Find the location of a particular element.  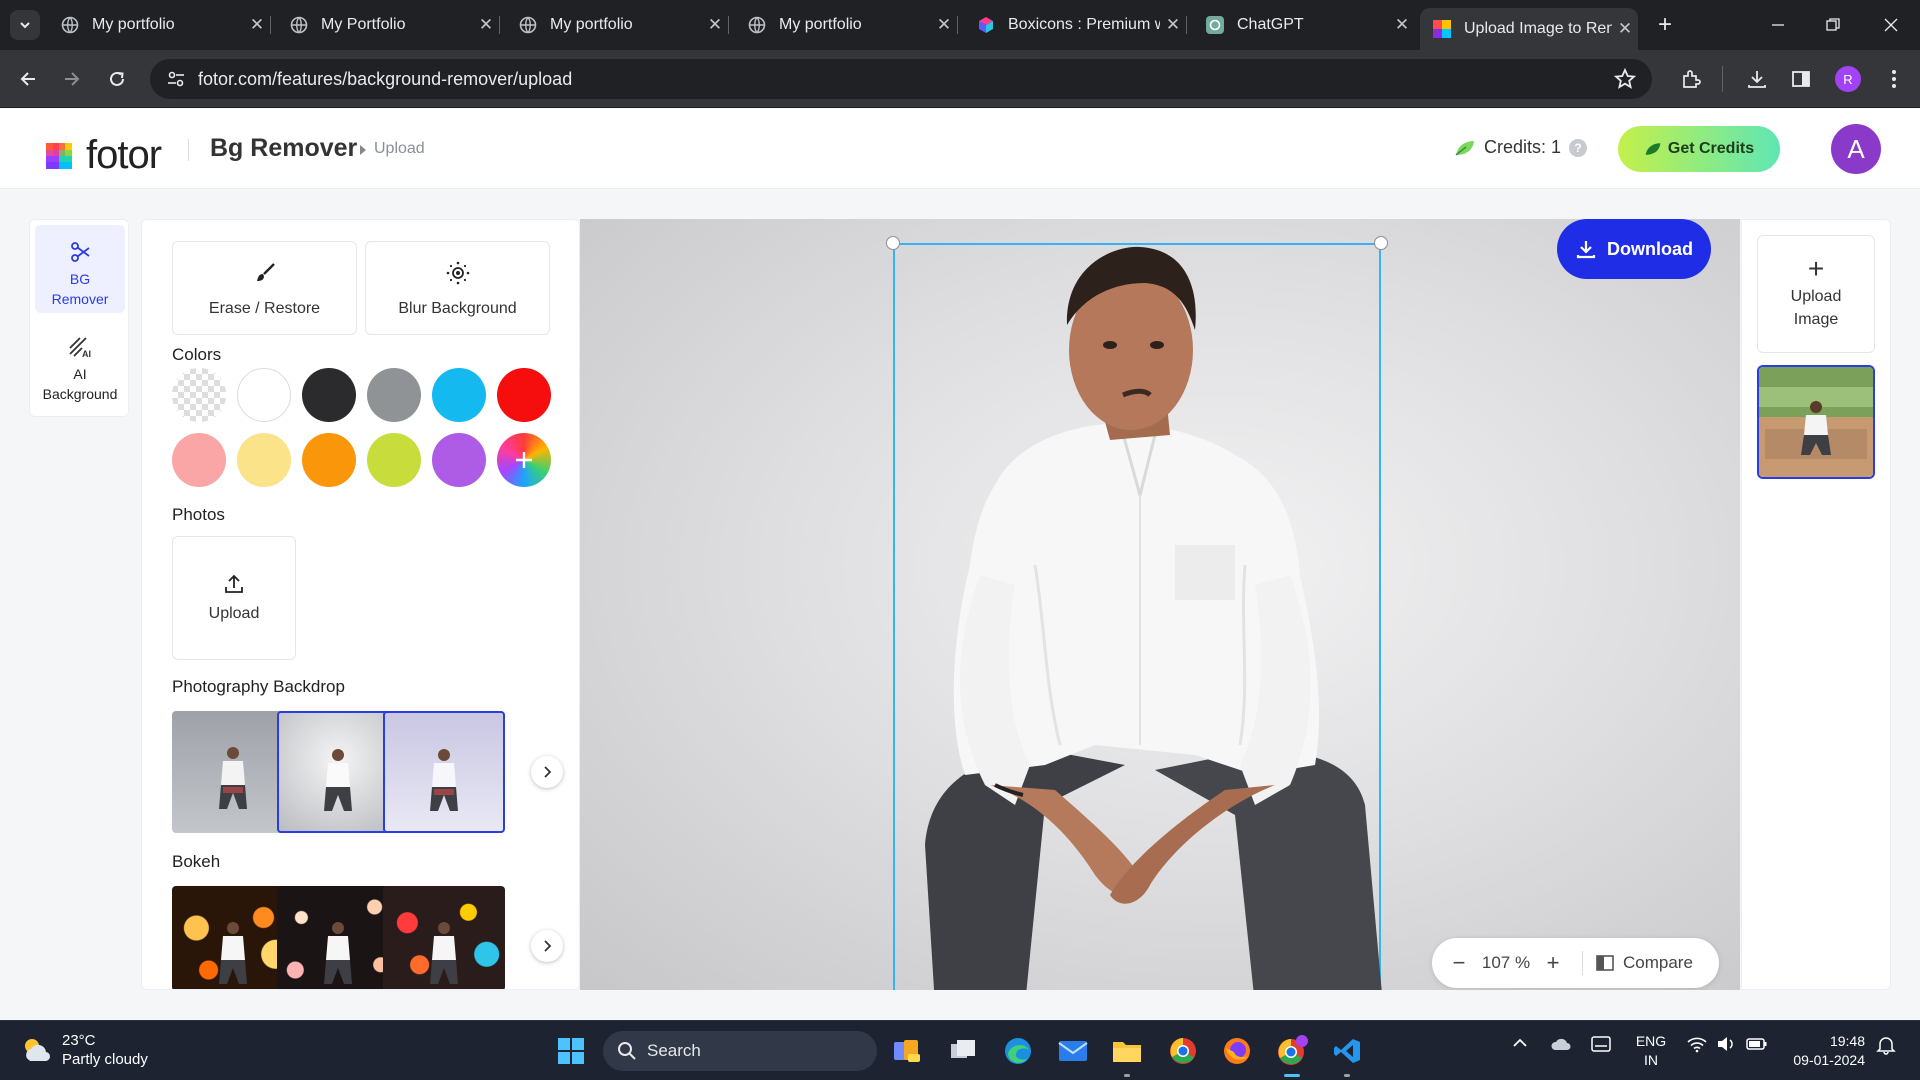

extensions-icon is located at coordinates (1691, 79).